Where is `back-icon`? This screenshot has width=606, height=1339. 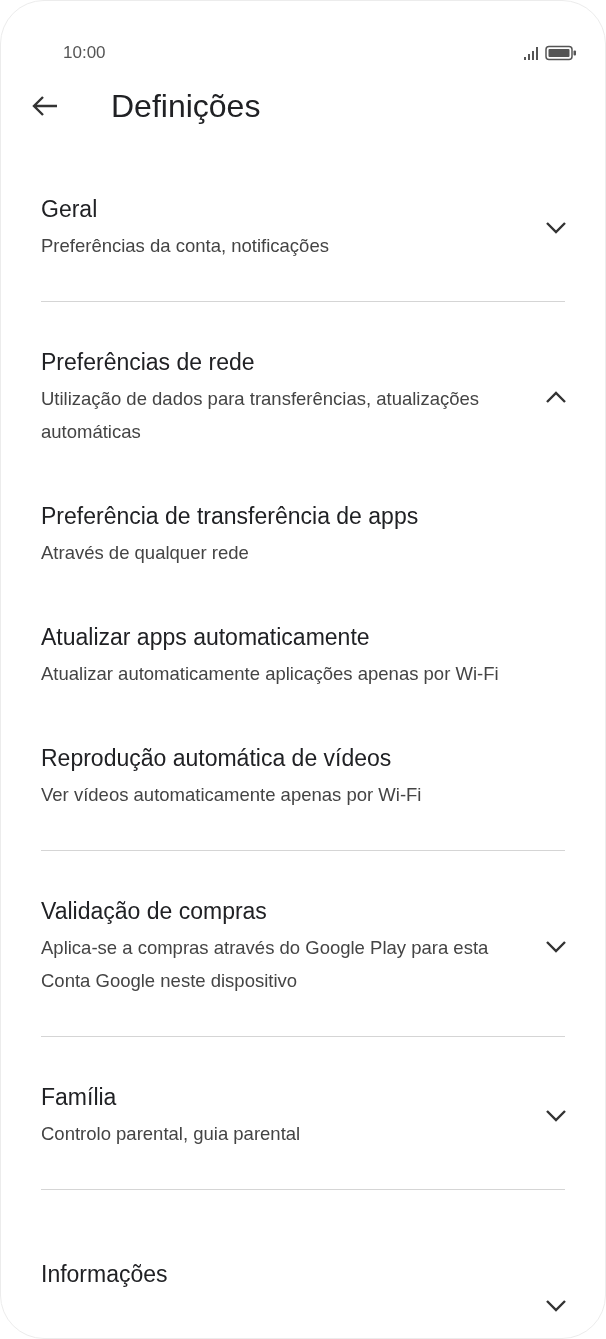 back-icon is located at coordinates (45, 106).